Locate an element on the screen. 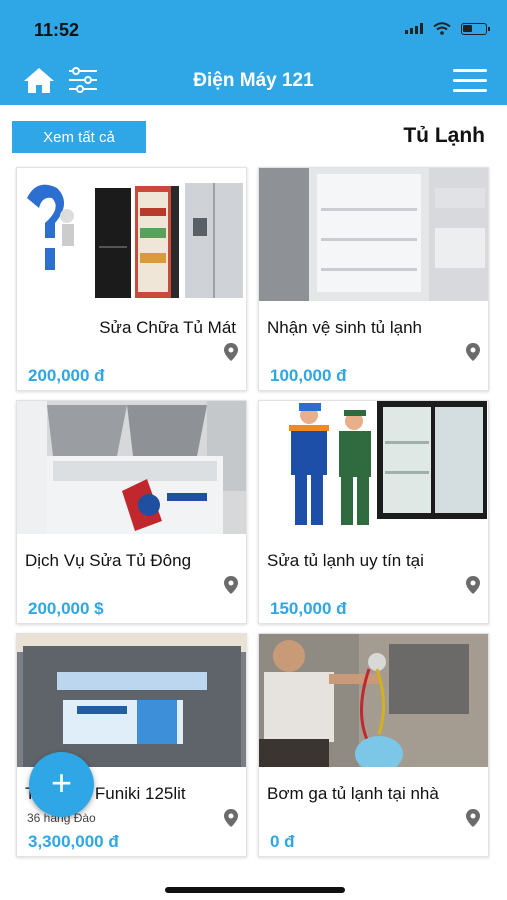 The width and height of the screenshot is (507, 900). product-price: 3,300,000 đ is located at coordinates (73, 841).